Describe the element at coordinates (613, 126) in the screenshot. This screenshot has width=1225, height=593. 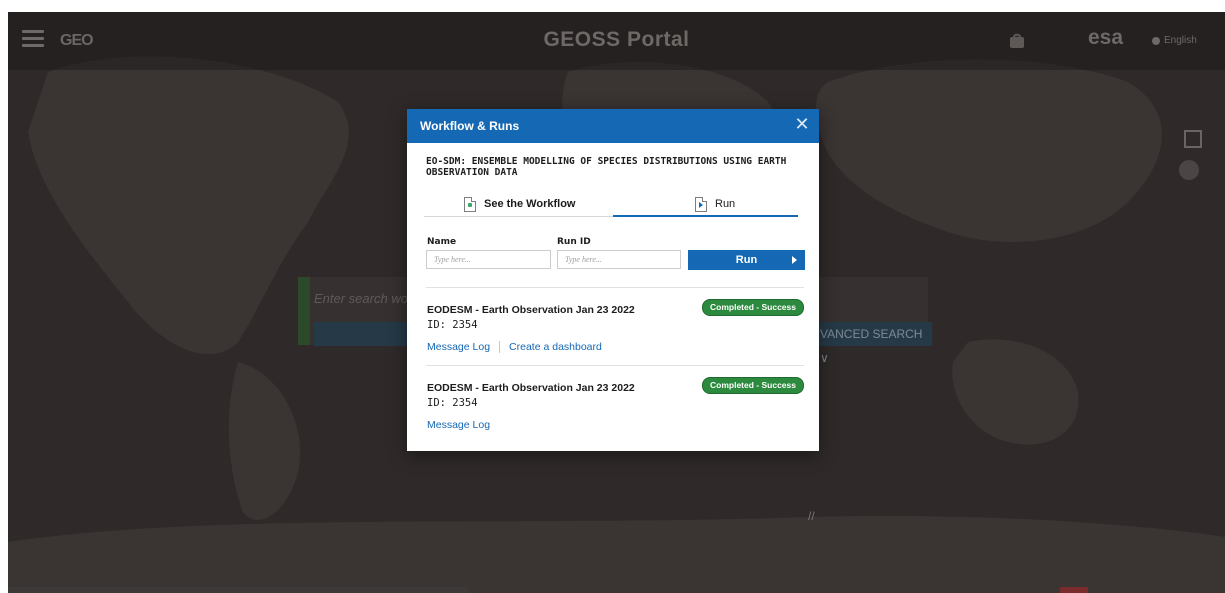
I see `modal-header: Workflow & Runs ✕` at that location.